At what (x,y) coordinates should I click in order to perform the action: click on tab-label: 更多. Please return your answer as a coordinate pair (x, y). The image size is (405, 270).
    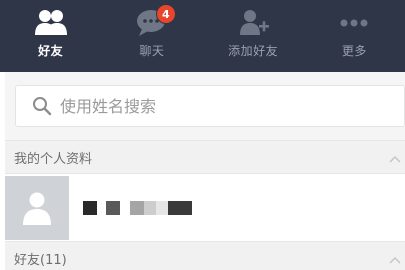
    Looking at the image, I should click on (354, 51).